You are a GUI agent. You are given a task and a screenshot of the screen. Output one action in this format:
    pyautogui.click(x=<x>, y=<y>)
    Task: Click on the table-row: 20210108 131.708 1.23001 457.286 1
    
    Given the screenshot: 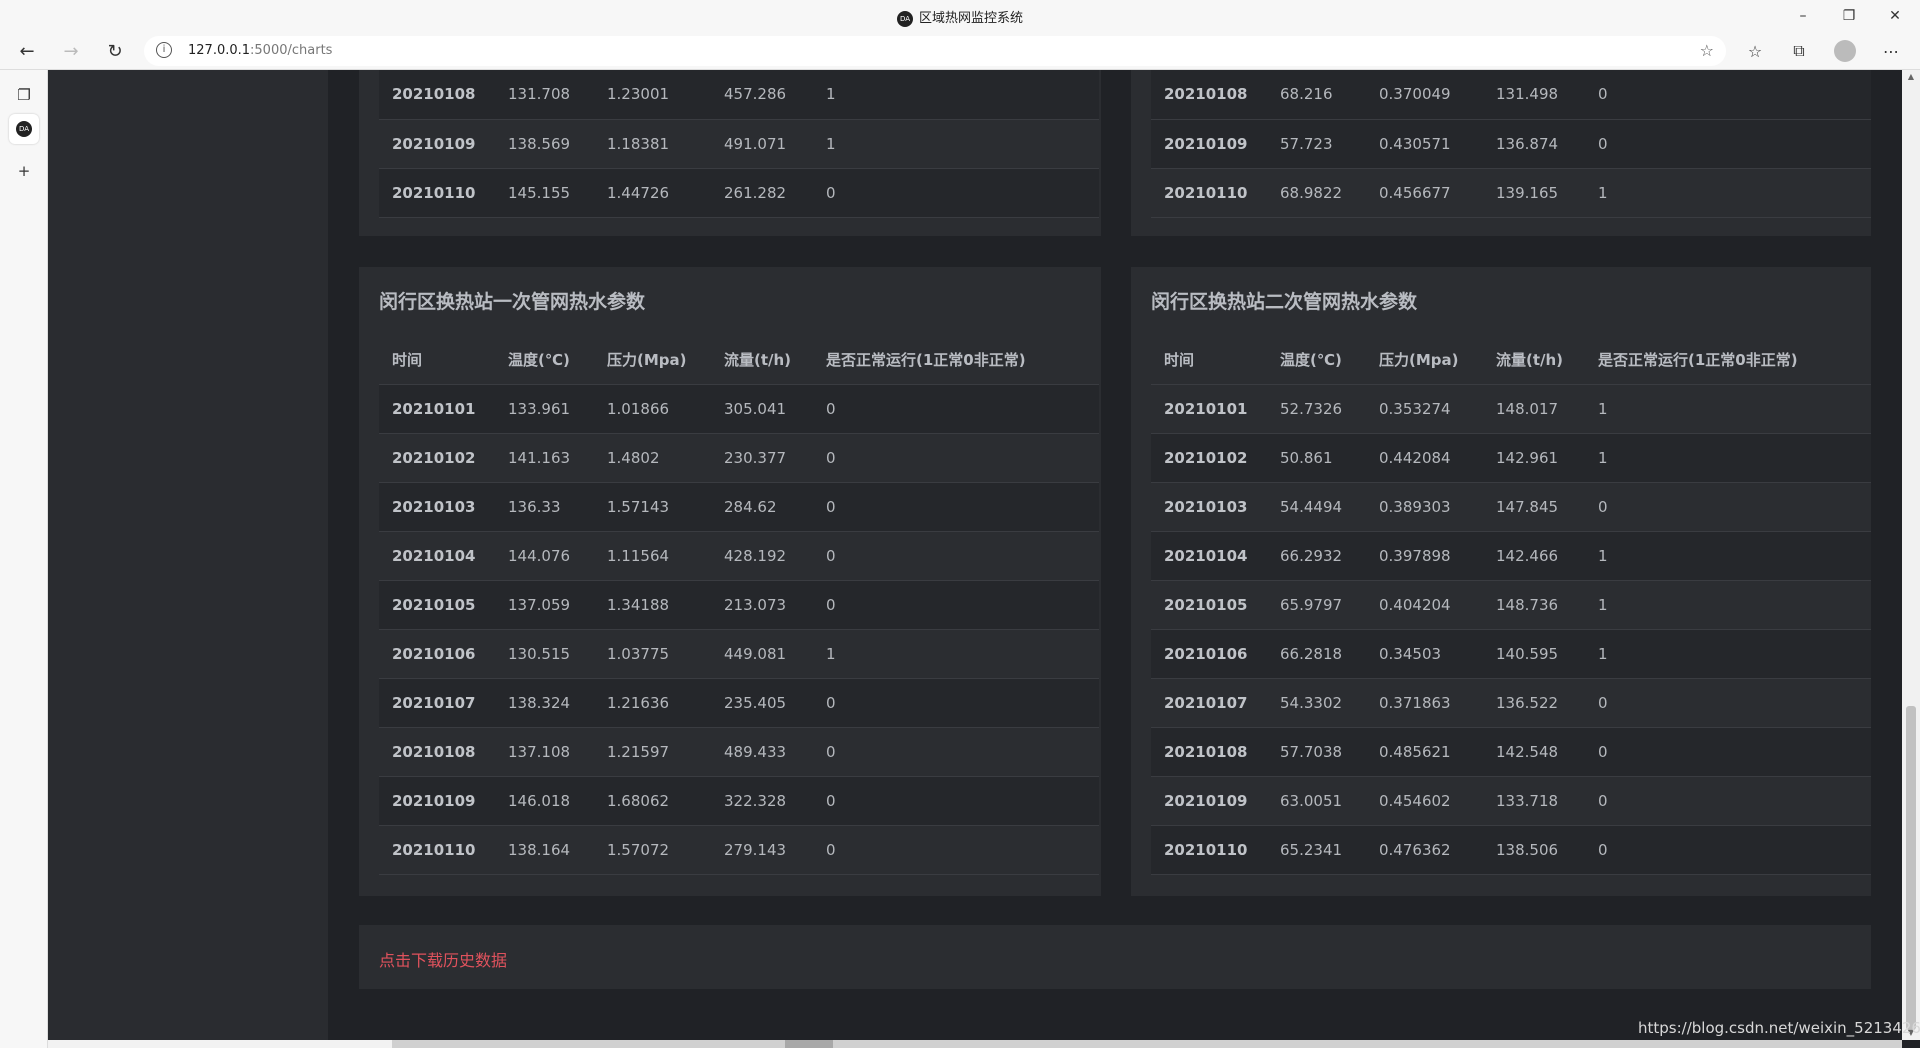 What is the action you would take?
    pyautogui.click(x=739, y=95)
    